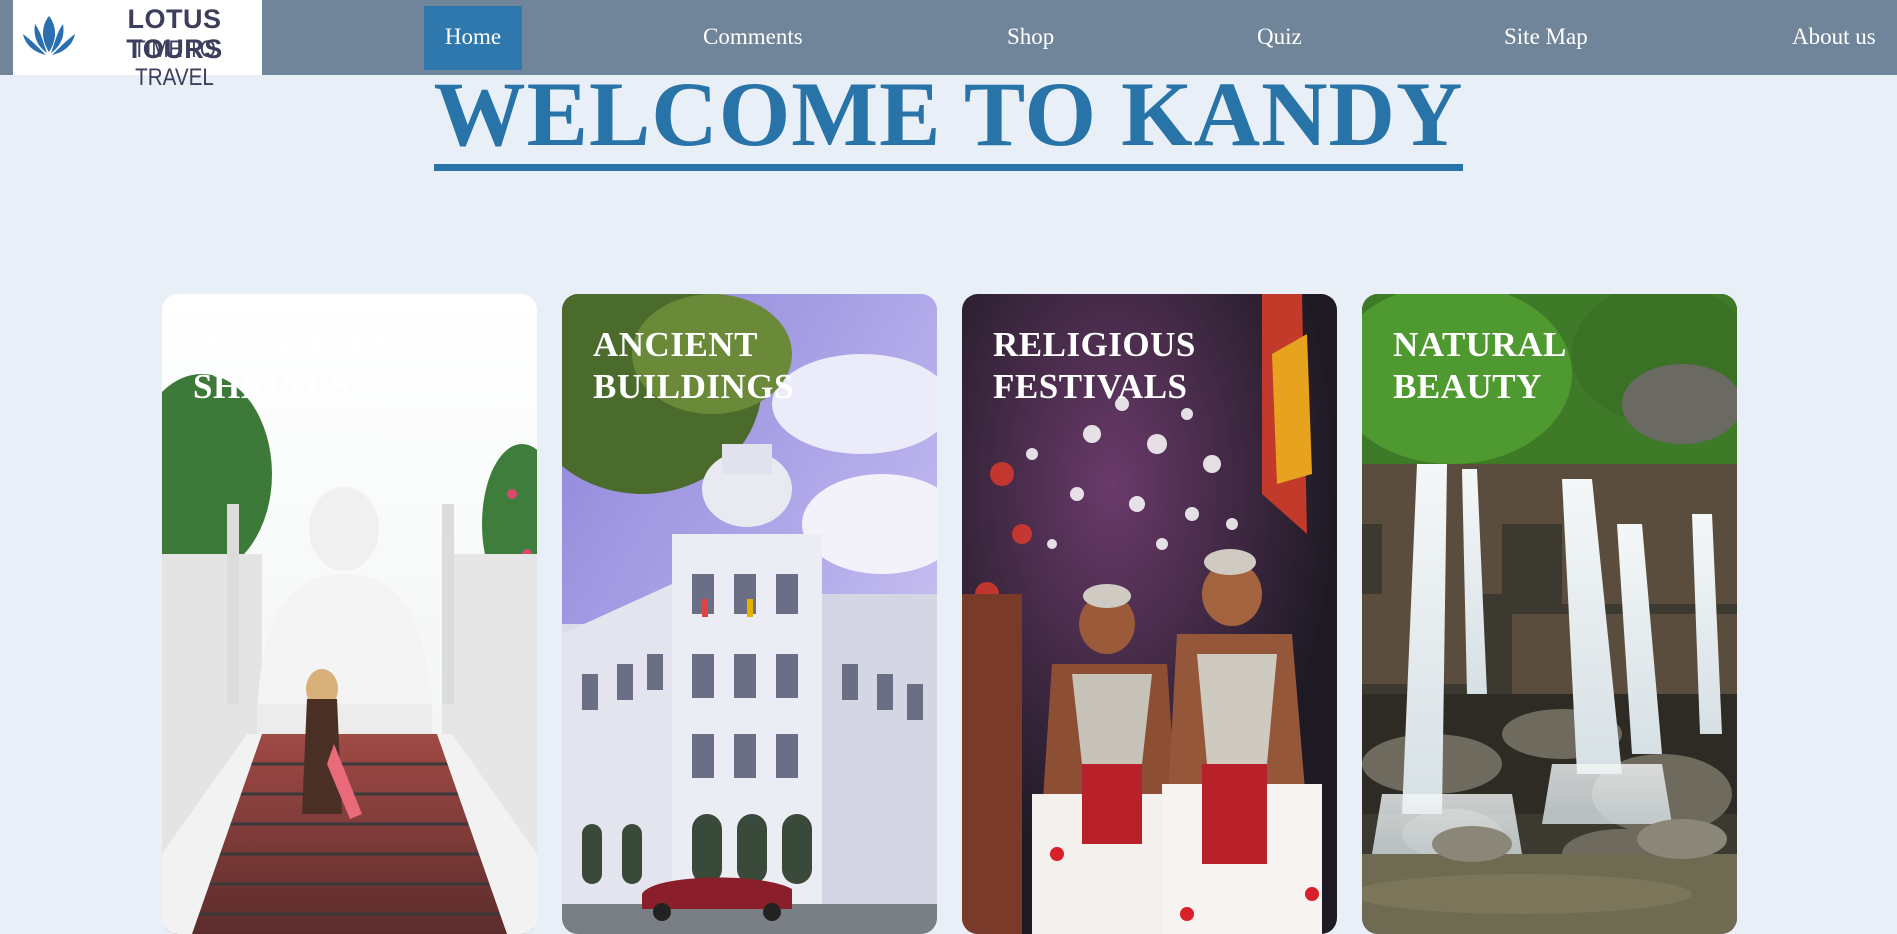  What do you see at coordinates (1549, 614) in the screenshot?
I see `card-natural-beauty: NATURAL BEAUTY` at bounding box center [1549, 614].